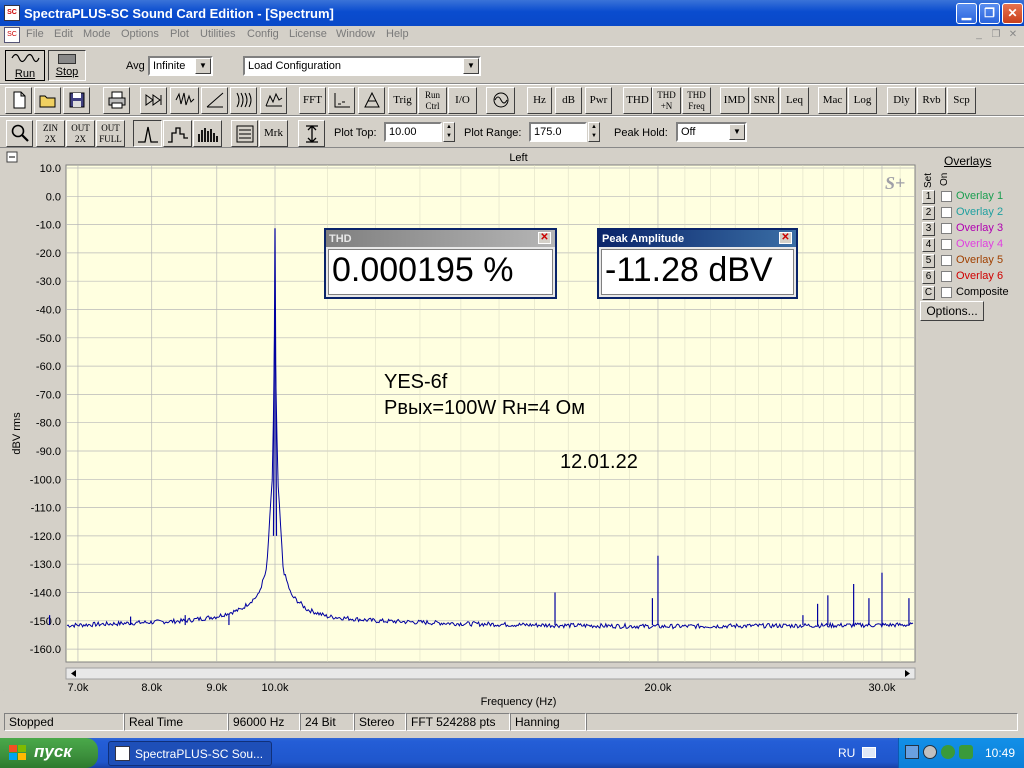 This screenshot has height=768, width=1024. I want to click on menu-utilities: Utilities, so click(217, 34).